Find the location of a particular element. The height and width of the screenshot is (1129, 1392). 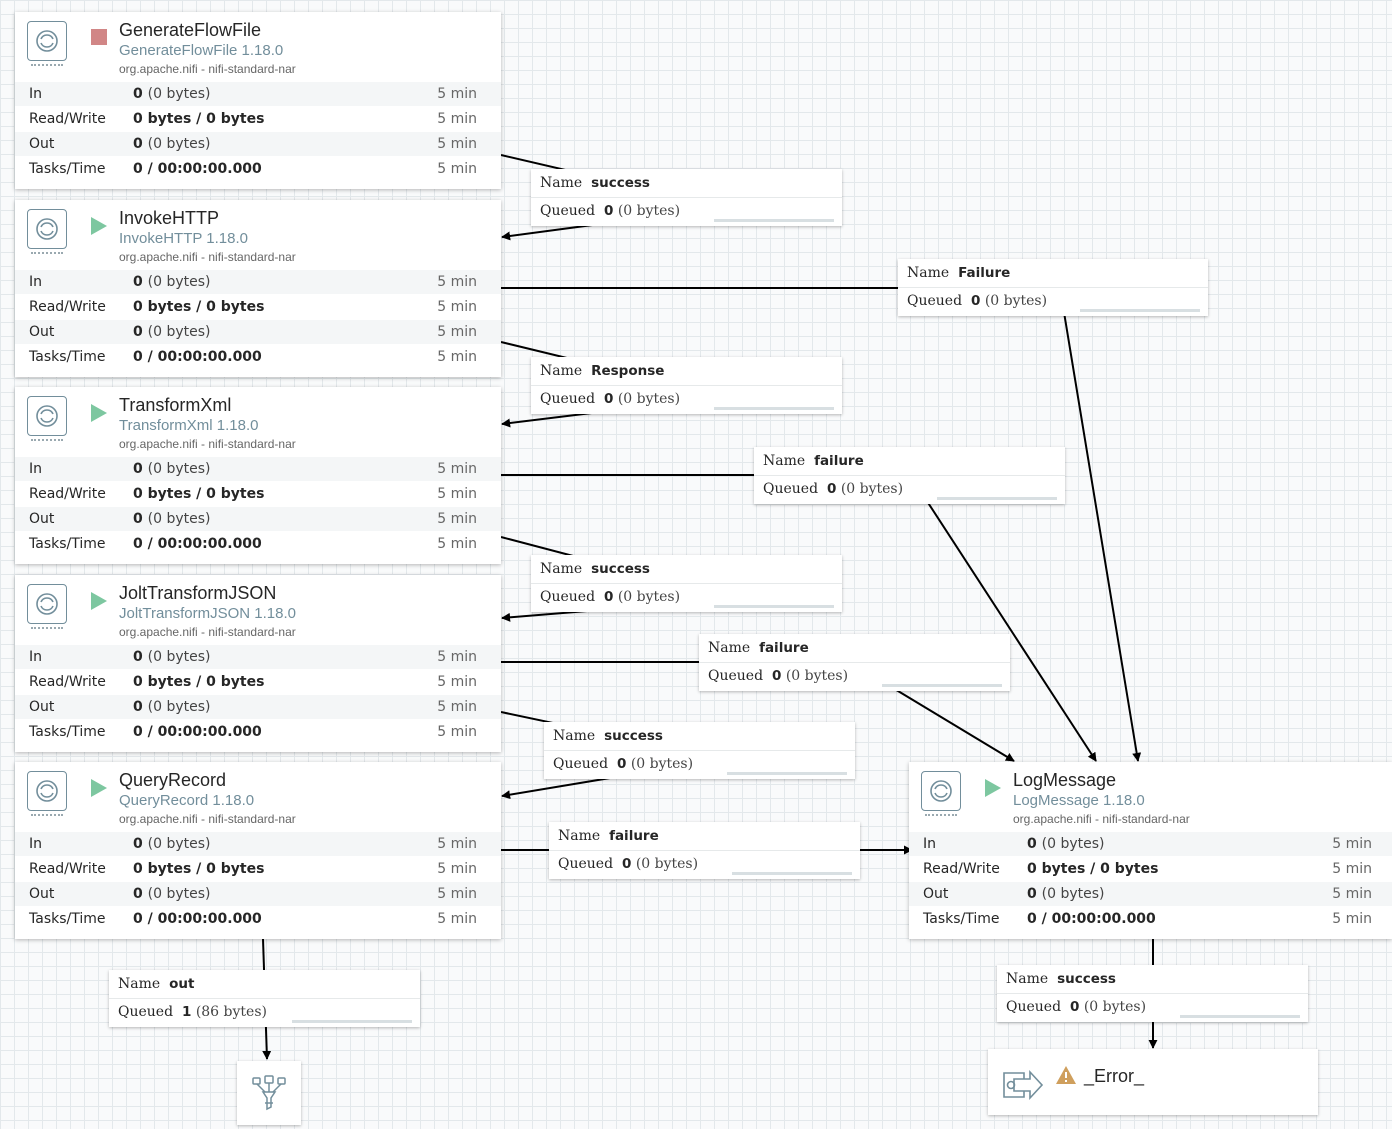

connection-name: out is located at coordinates (182, 984).